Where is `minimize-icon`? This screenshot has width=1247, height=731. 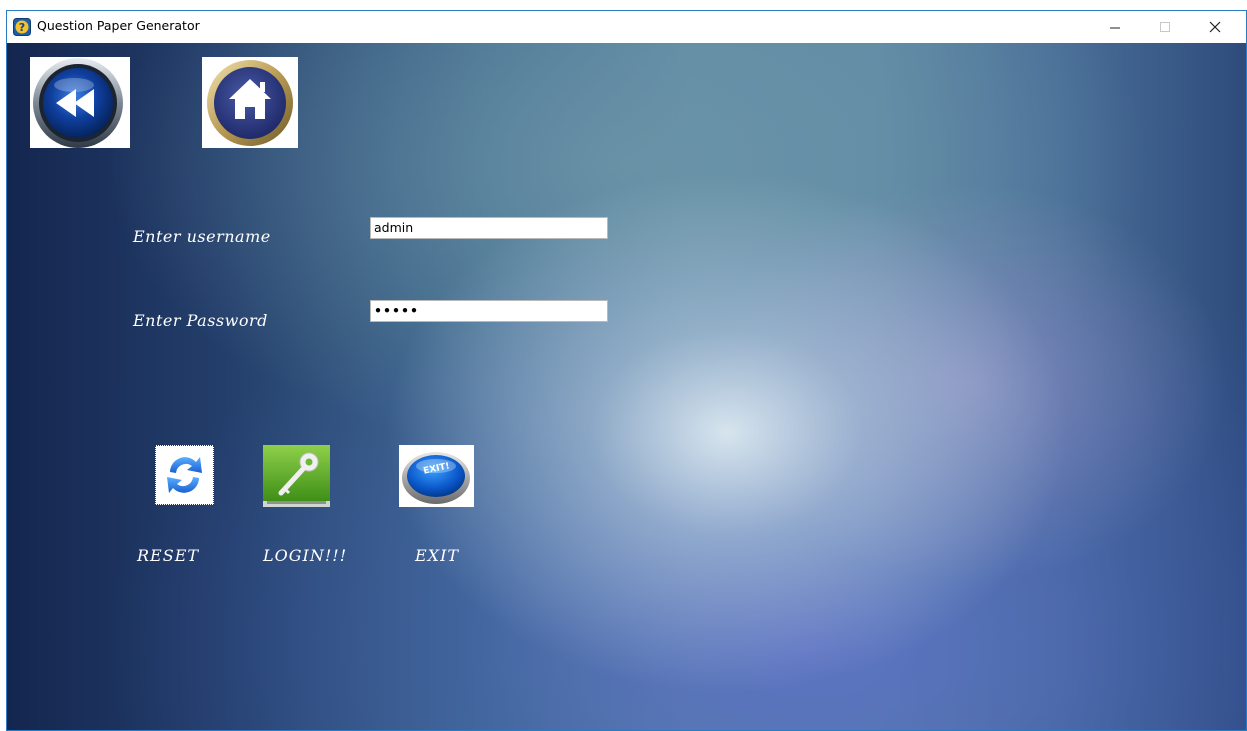 minimize-icon is located at coordinates (1115, 28).